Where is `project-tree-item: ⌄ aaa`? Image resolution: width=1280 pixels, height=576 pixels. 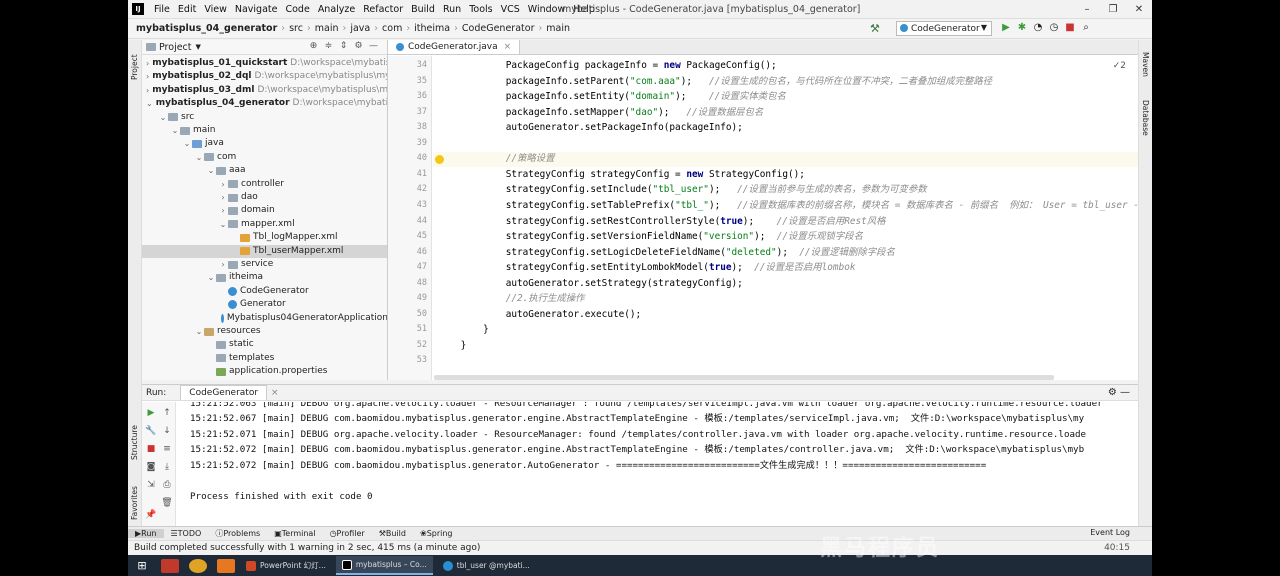
project-tree-item: ⌄ aaa is located at coordinates (264, 170).